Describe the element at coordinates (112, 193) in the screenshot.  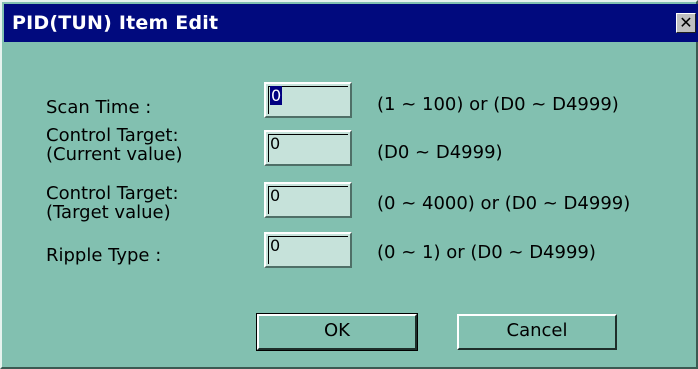
I see `control-target-target-label-line1: Control Target:` at that location.